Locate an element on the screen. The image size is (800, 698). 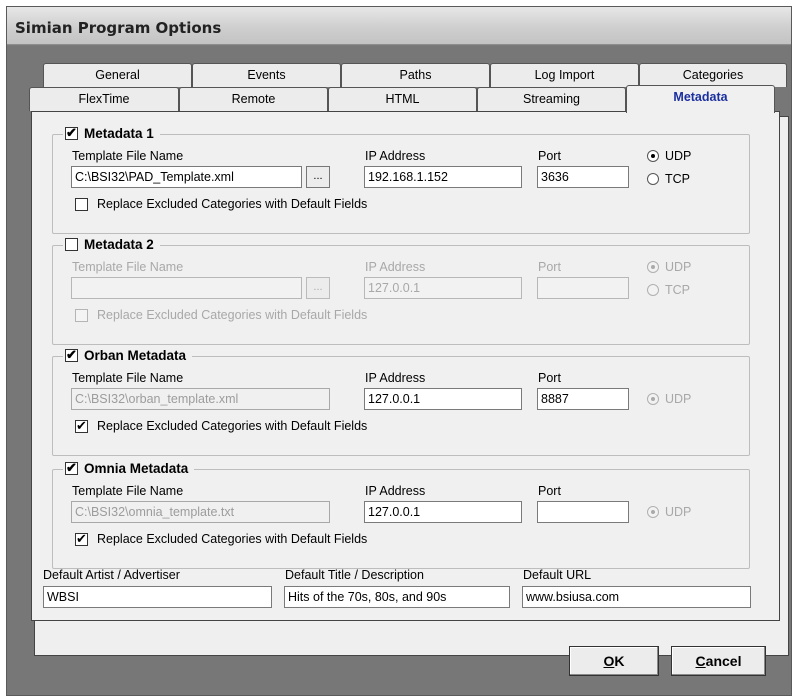
metadata2-udp-radio: UDP is located at coordinates (669, 267).